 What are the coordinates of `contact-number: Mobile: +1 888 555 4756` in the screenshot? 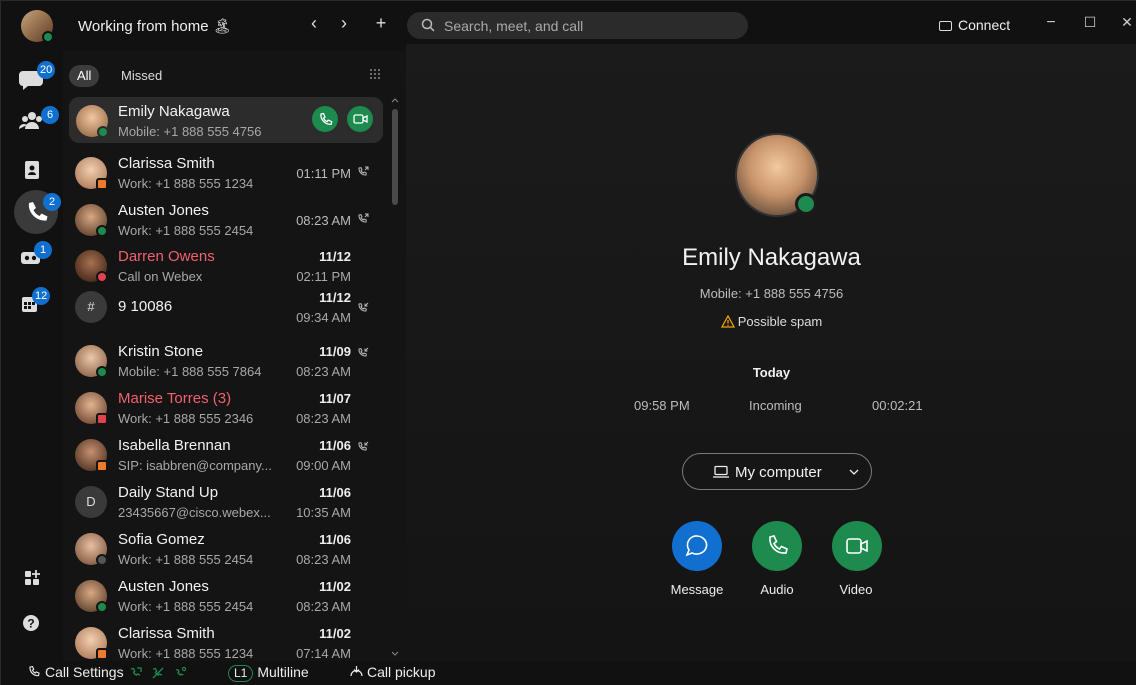 It's located at (190, 131).